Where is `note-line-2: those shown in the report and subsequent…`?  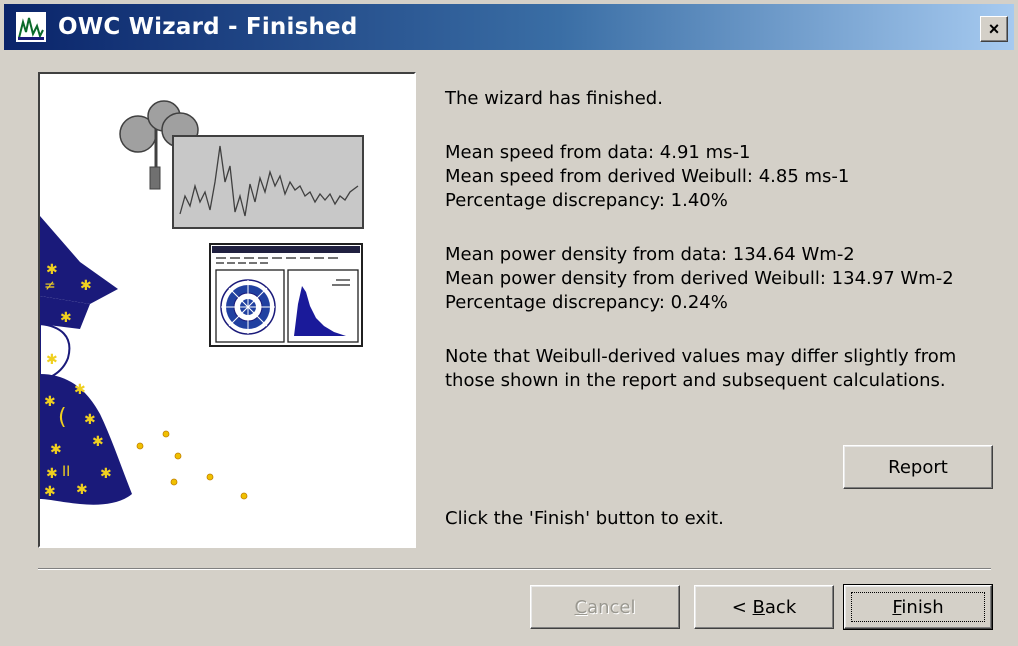 note-line-2: those shown in the report and subsequent… is located at coordinates (695, 380).